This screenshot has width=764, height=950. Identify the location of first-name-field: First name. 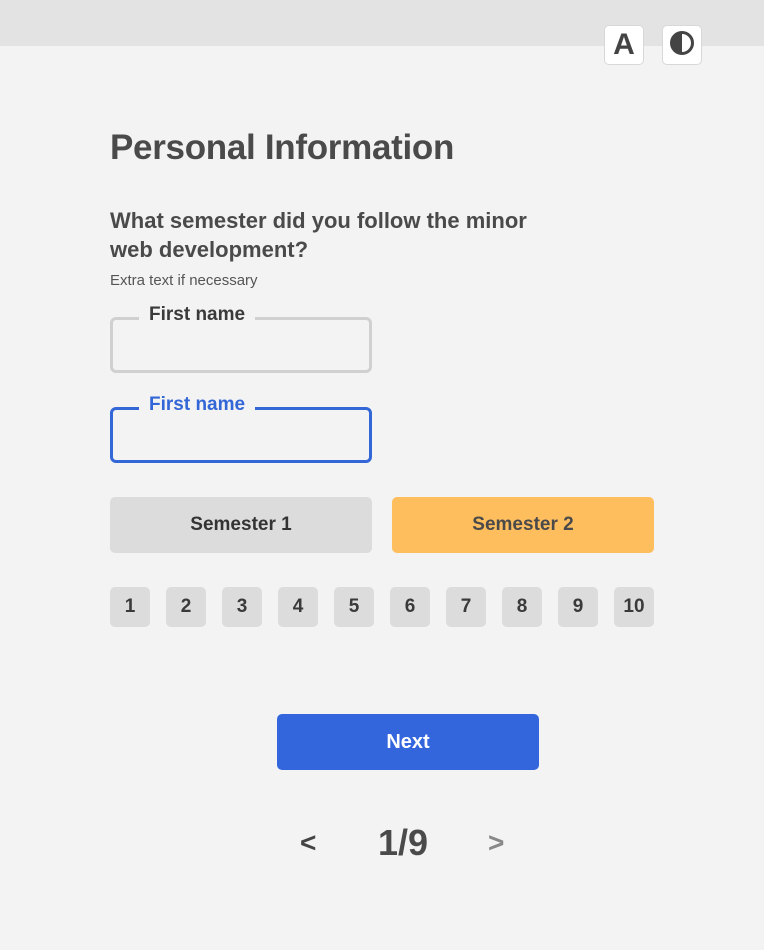
(241, 338).